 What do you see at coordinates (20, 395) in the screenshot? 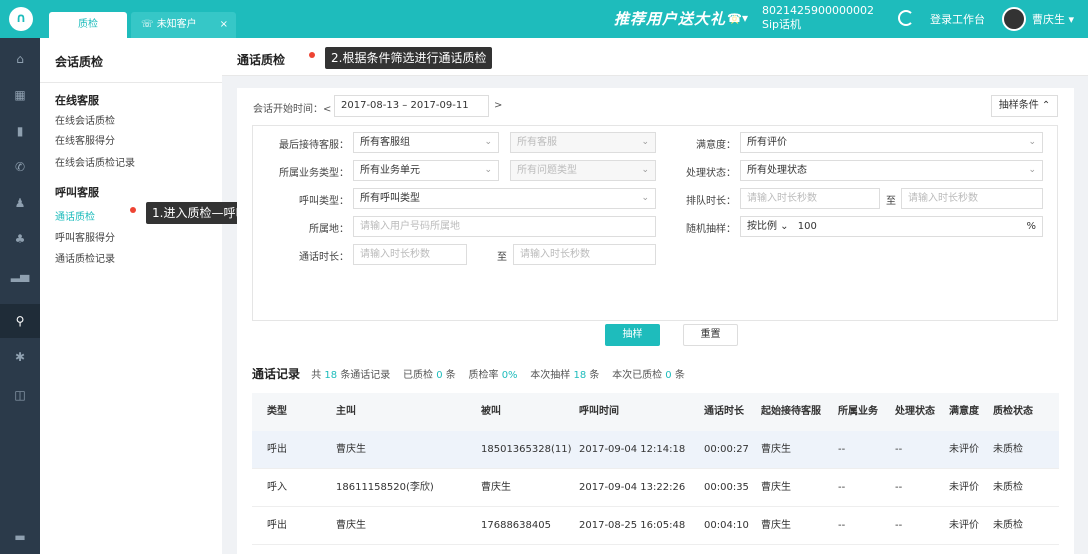
I see `monitor-icon: ◫` at bounding box center [20, 395].